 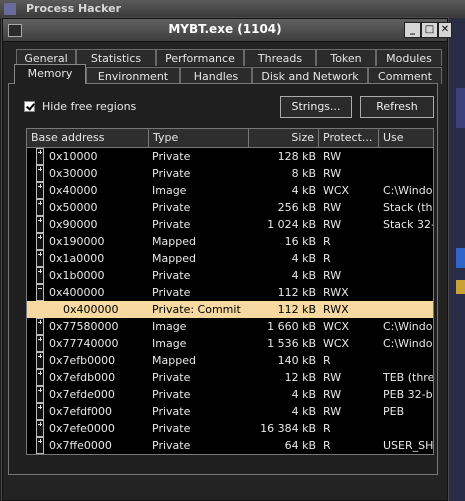 I want to click on tab-token: Token, so click(x=346, y=57).